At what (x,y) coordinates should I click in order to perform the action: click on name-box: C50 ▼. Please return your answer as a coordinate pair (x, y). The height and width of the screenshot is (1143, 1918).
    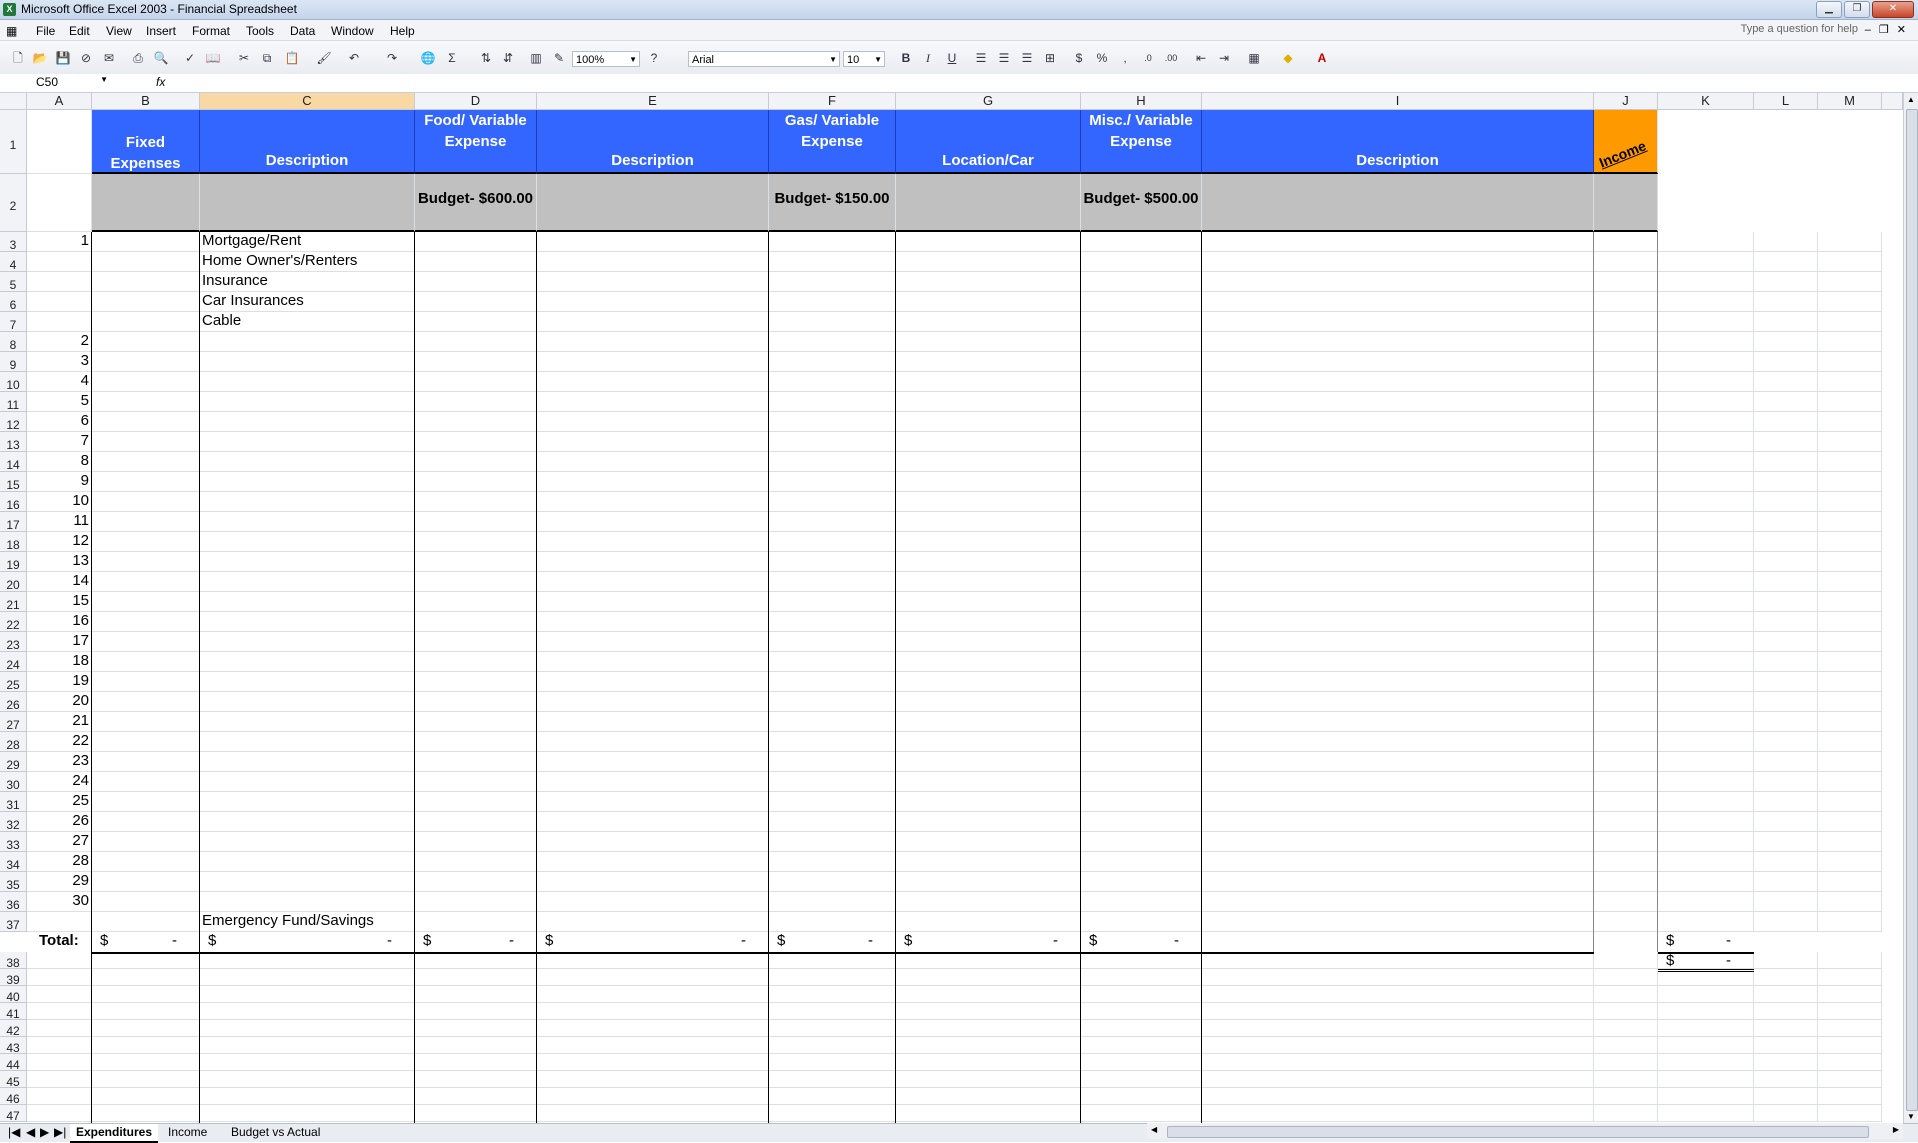
    Looking at the image, I should click on (56, 82).